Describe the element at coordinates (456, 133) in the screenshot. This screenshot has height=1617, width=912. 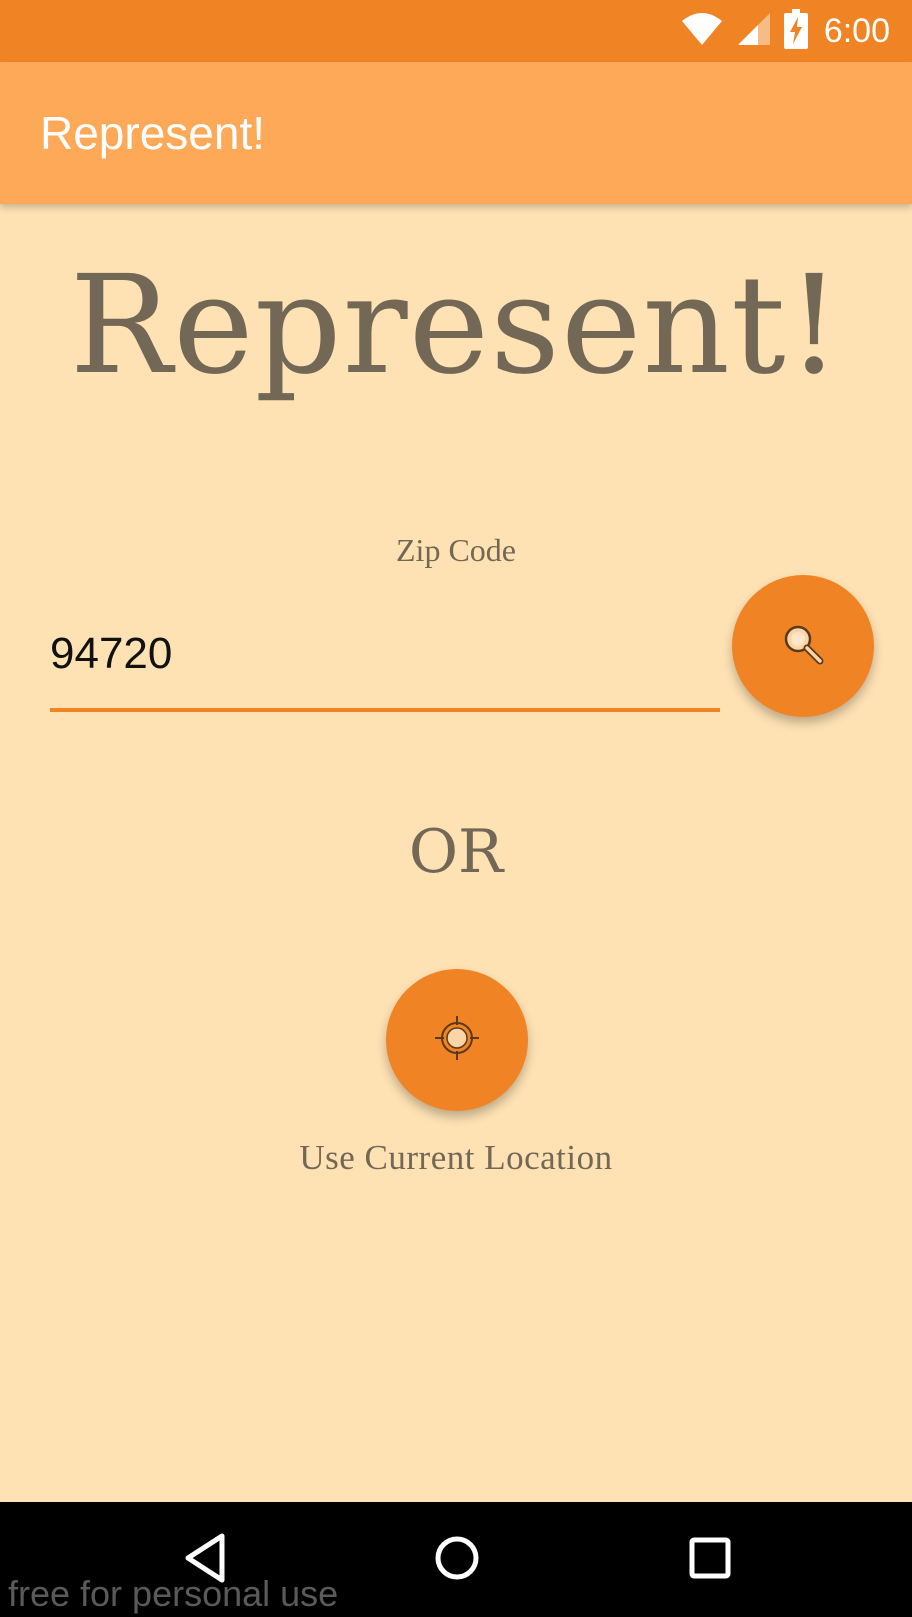
I see `app-bar: Represent!` at that location.